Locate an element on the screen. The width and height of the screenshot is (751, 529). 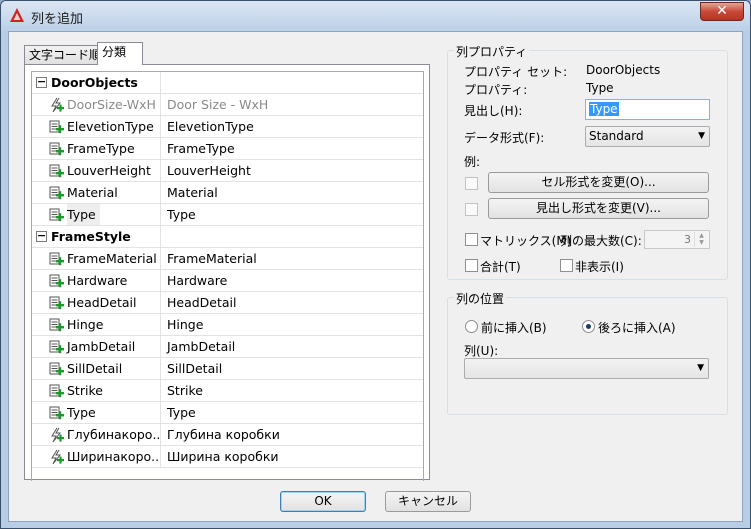
property-description: Strike is located at coordinates (185, 390).